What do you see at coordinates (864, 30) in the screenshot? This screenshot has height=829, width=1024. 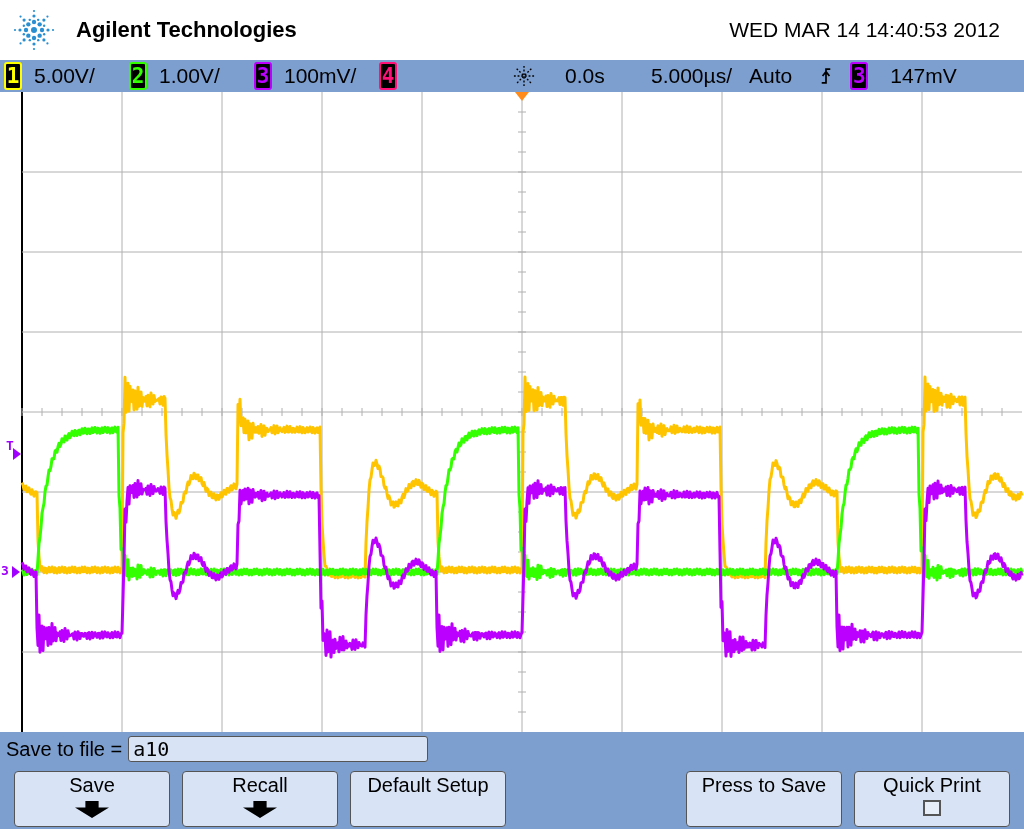 I see `date-time: WED MAR 14 14:40:53 2012` at bounding box center [864, 30].